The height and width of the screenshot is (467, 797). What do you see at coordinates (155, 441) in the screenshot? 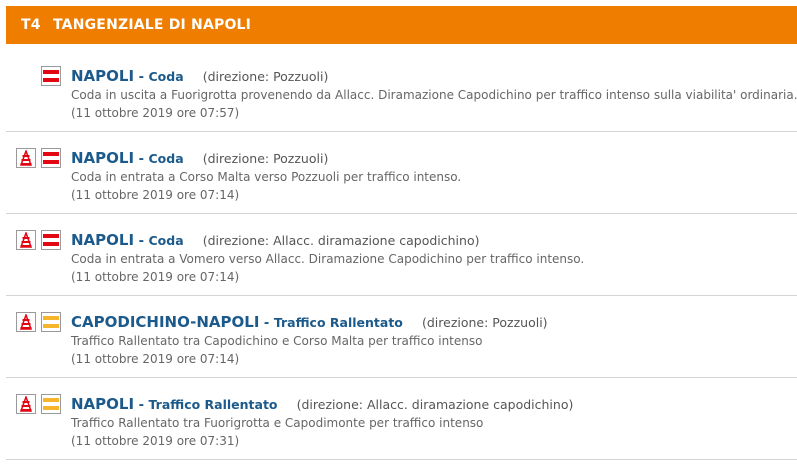
I see `event-timestamp: (11 ottobre 2019 ore 07:31)` at bounding box center [155, 441].